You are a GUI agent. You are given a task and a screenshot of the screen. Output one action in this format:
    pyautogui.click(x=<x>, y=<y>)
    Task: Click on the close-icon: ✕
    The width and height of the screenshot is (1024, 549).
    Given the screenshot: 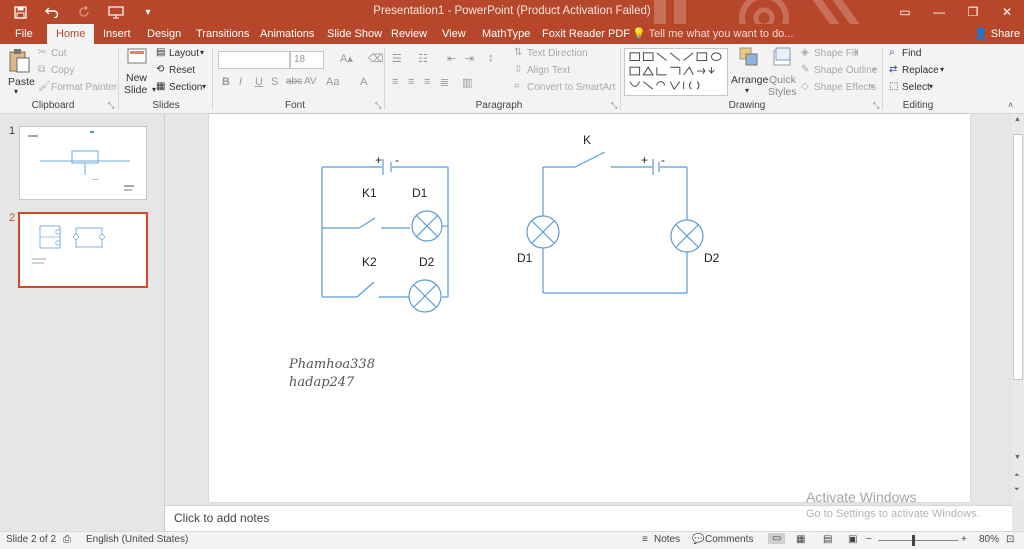 What is the action you would take?
    pyautogui.click(x=1007, y=12)
    